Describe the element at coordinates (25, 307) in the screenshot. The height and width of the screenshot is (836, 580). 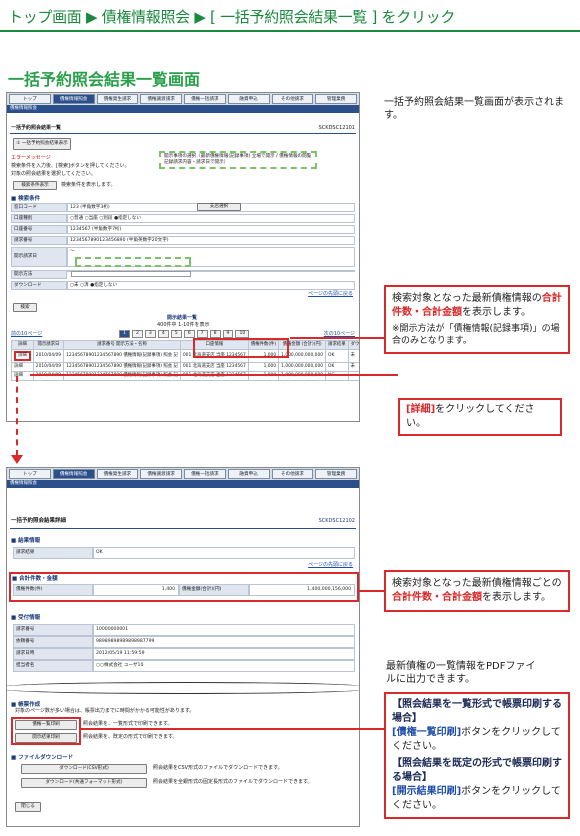
I see `search-button: 検索` at that location.